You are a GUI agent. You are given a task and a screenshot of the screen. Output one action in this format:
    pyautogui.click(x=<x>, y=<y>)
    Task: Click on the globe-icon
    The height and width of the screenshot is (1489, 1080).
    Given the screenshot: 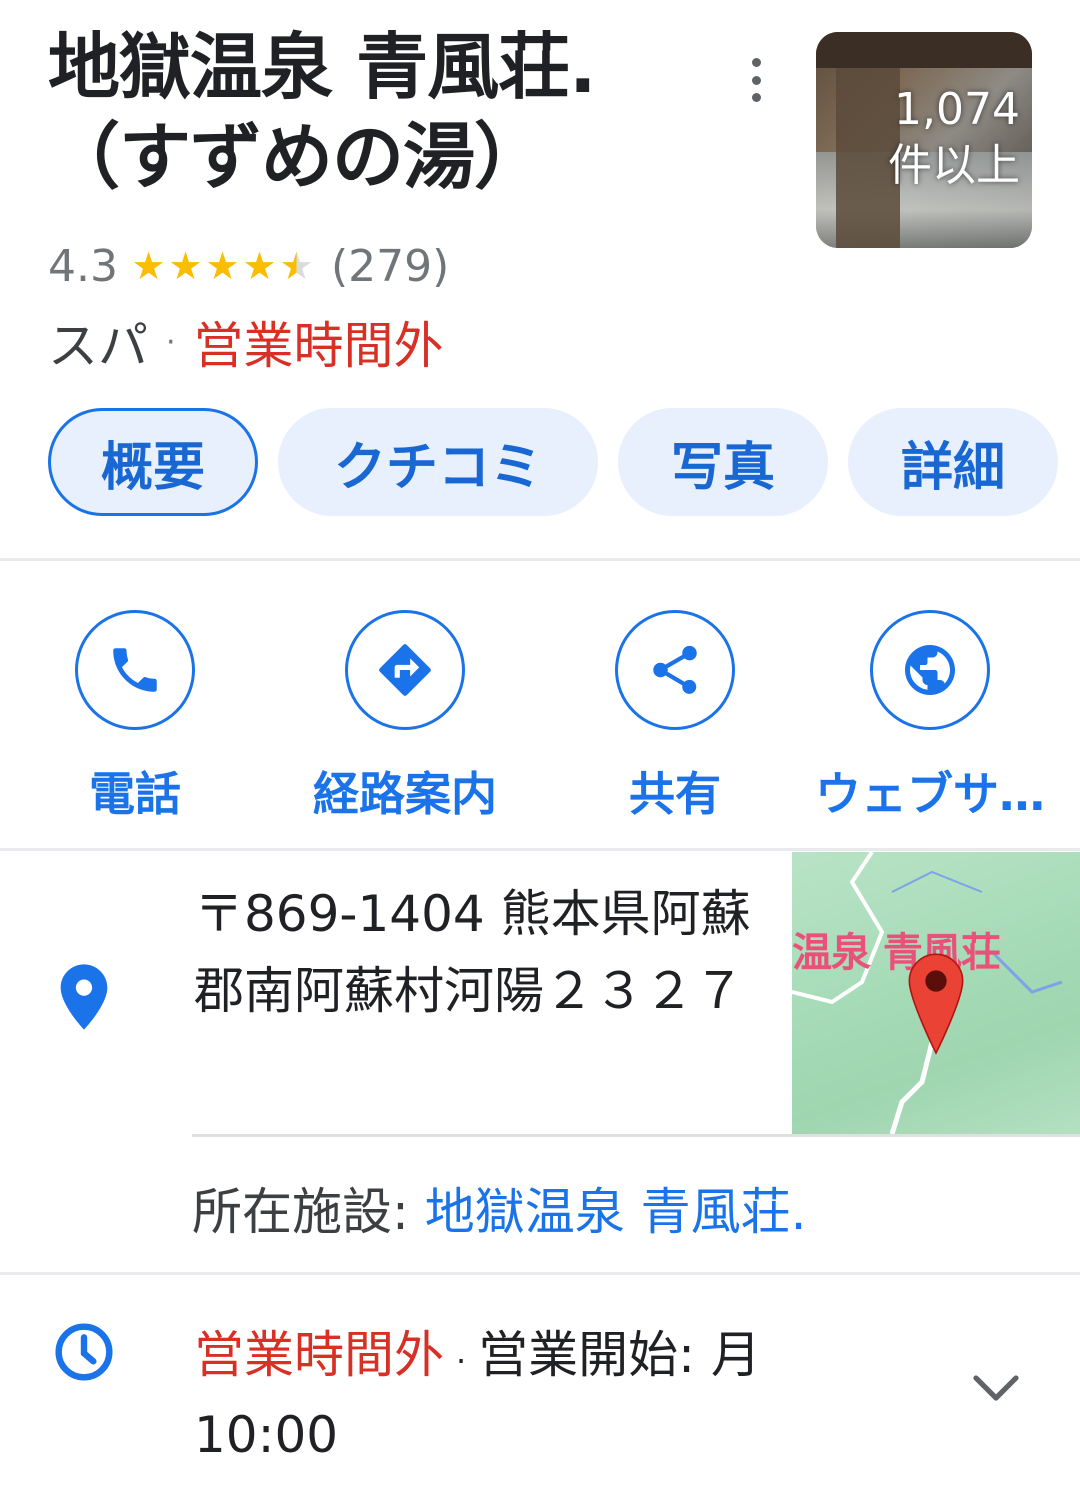 What is the action you would take?
    pyautogui.click(x=930, y=670)
    